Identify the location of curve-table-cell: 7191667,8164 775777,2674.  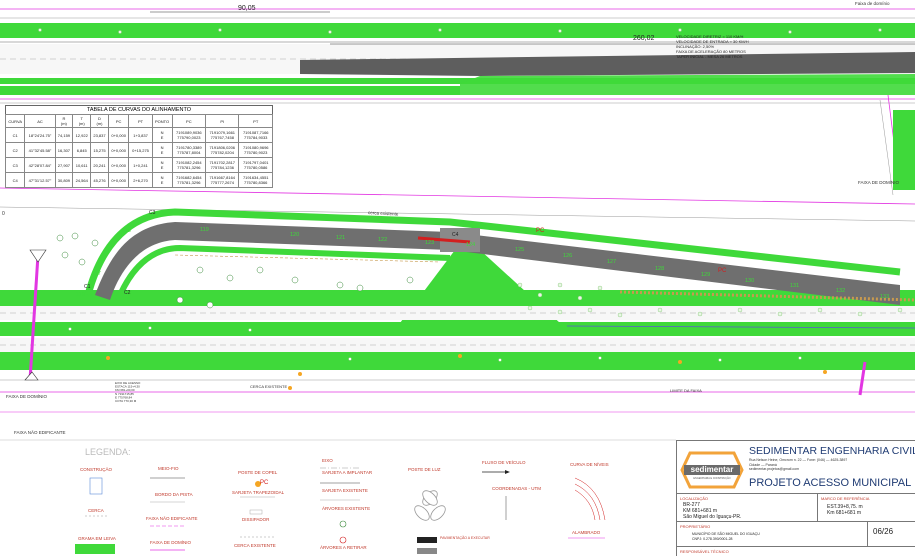
(222, 180).